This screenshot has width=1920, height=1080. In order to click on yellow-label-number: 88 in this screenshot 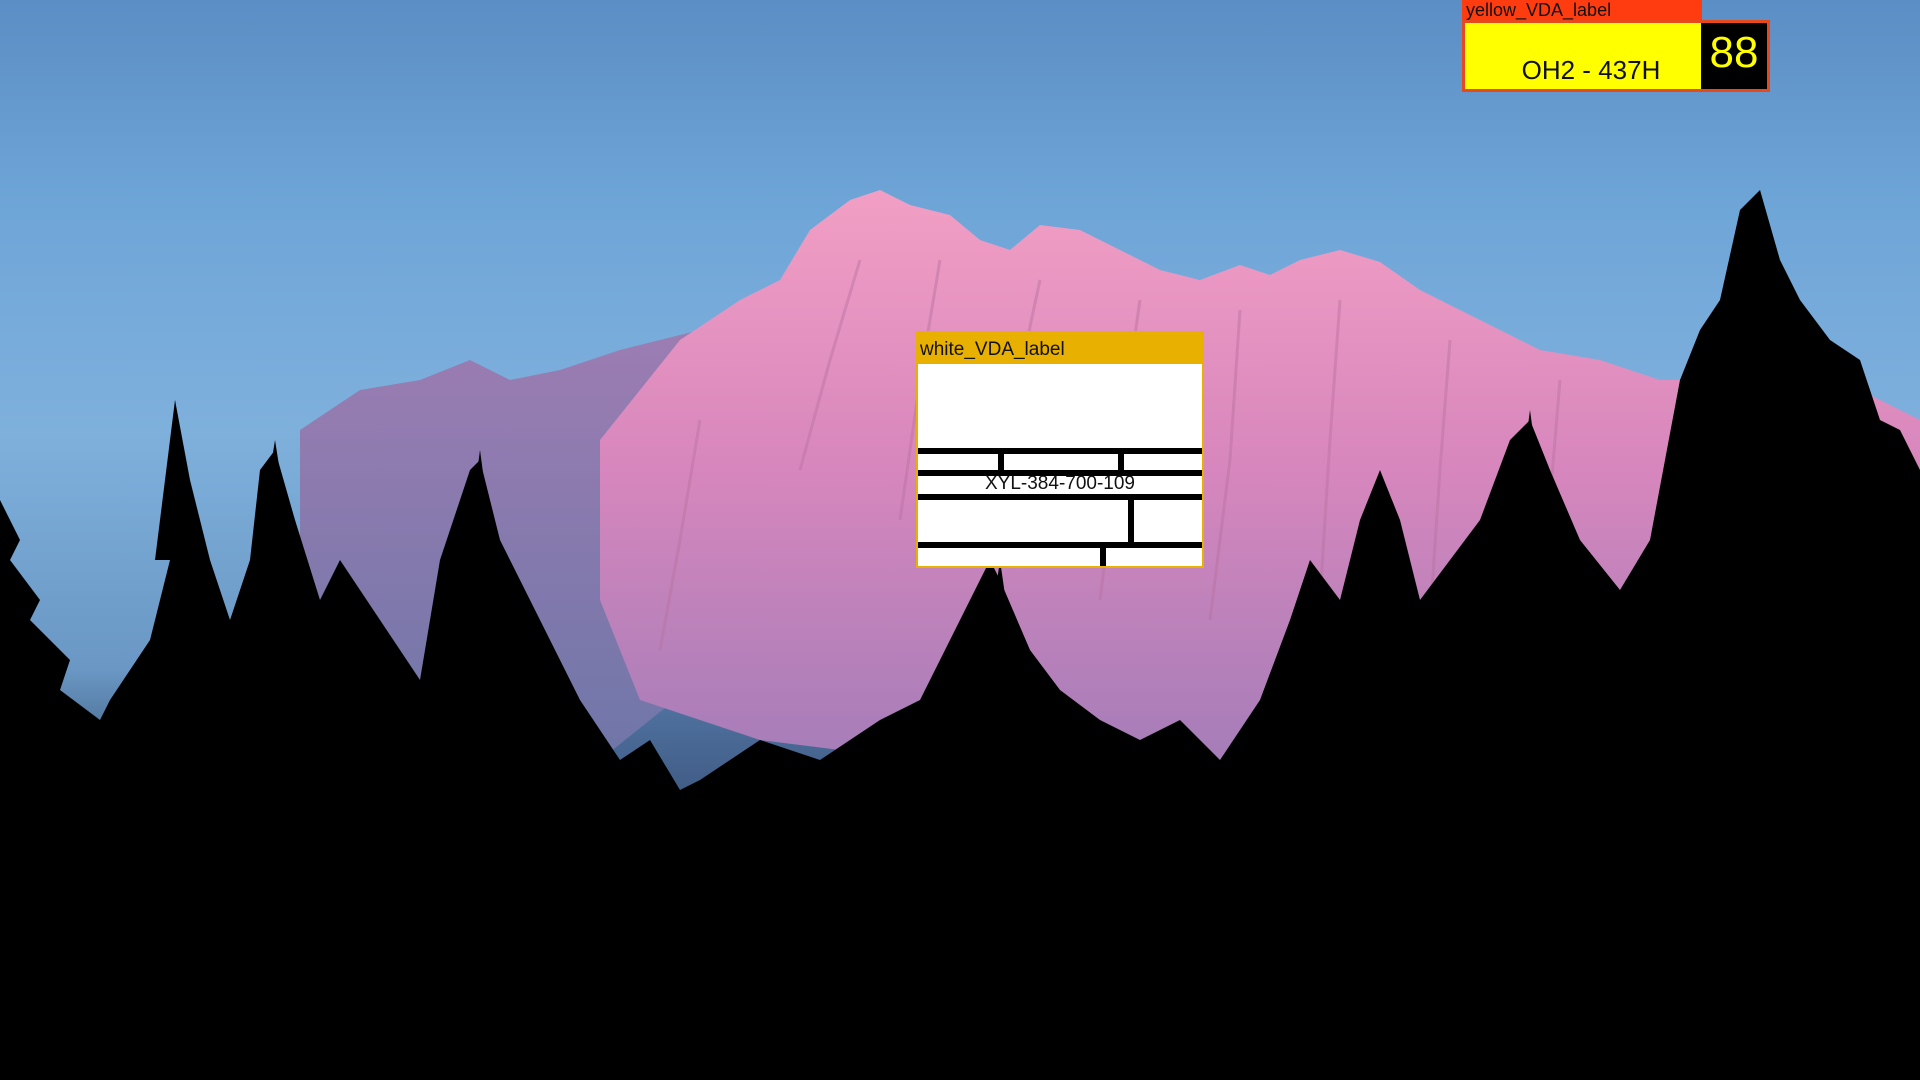, I will do `click(1734, 56)`.